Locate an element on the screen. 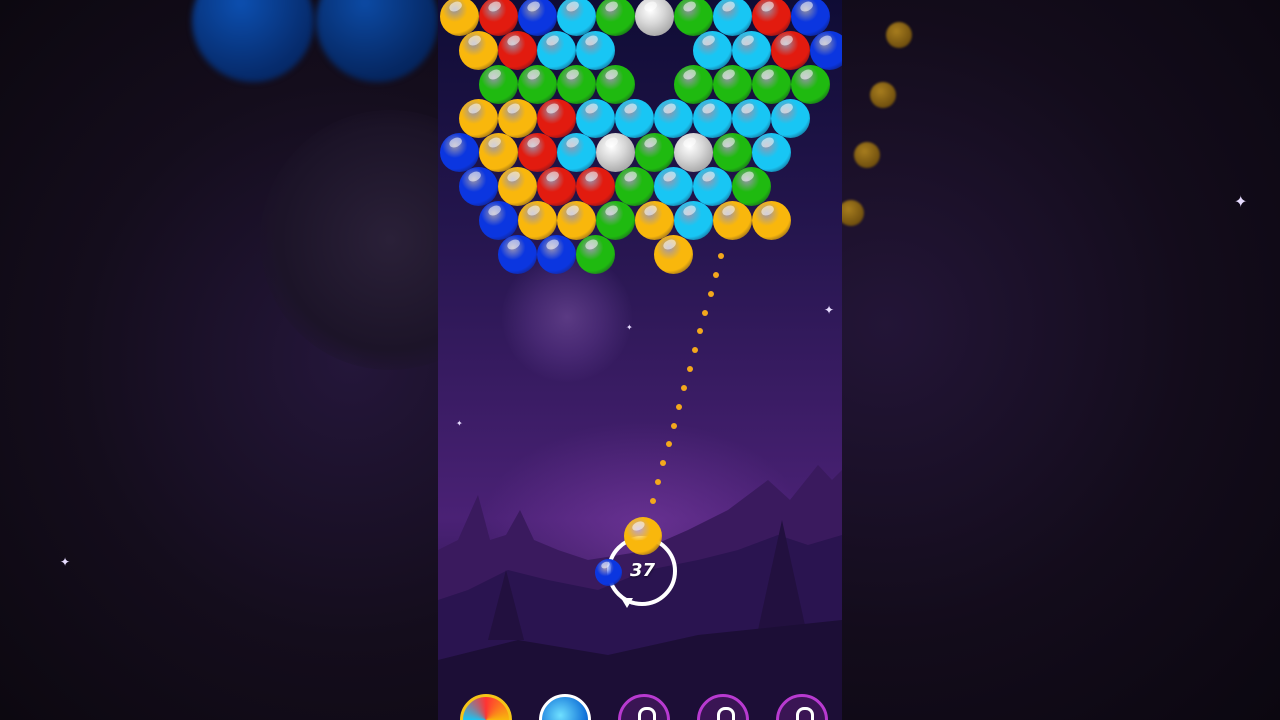  loaded-bubble is located at coordinates (643, 536).